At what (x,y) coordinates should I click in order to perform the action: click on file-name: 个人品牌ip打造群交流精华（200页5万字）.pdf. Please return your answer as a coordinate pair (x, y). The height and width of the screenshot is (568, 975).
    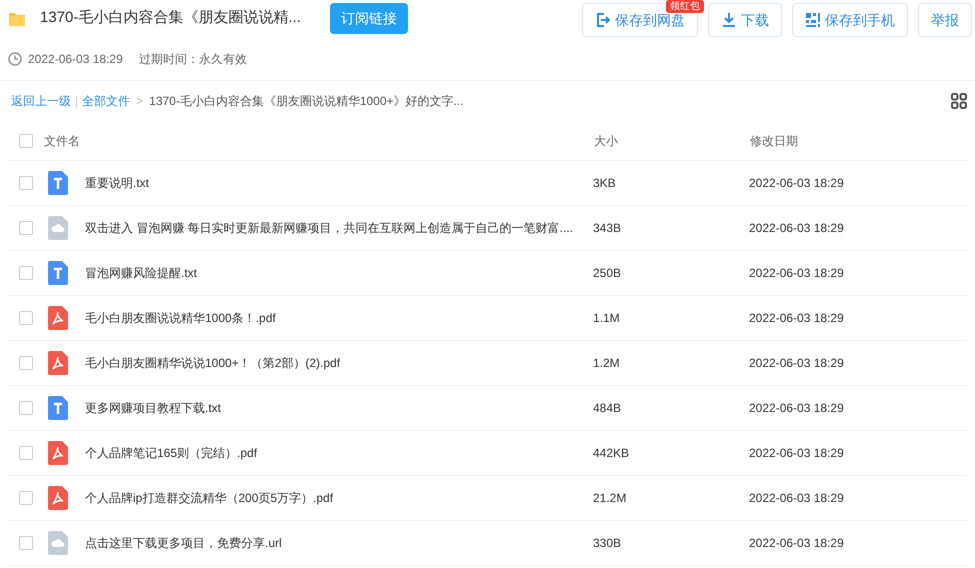
    Looking at the image, I should click on (339, 498).